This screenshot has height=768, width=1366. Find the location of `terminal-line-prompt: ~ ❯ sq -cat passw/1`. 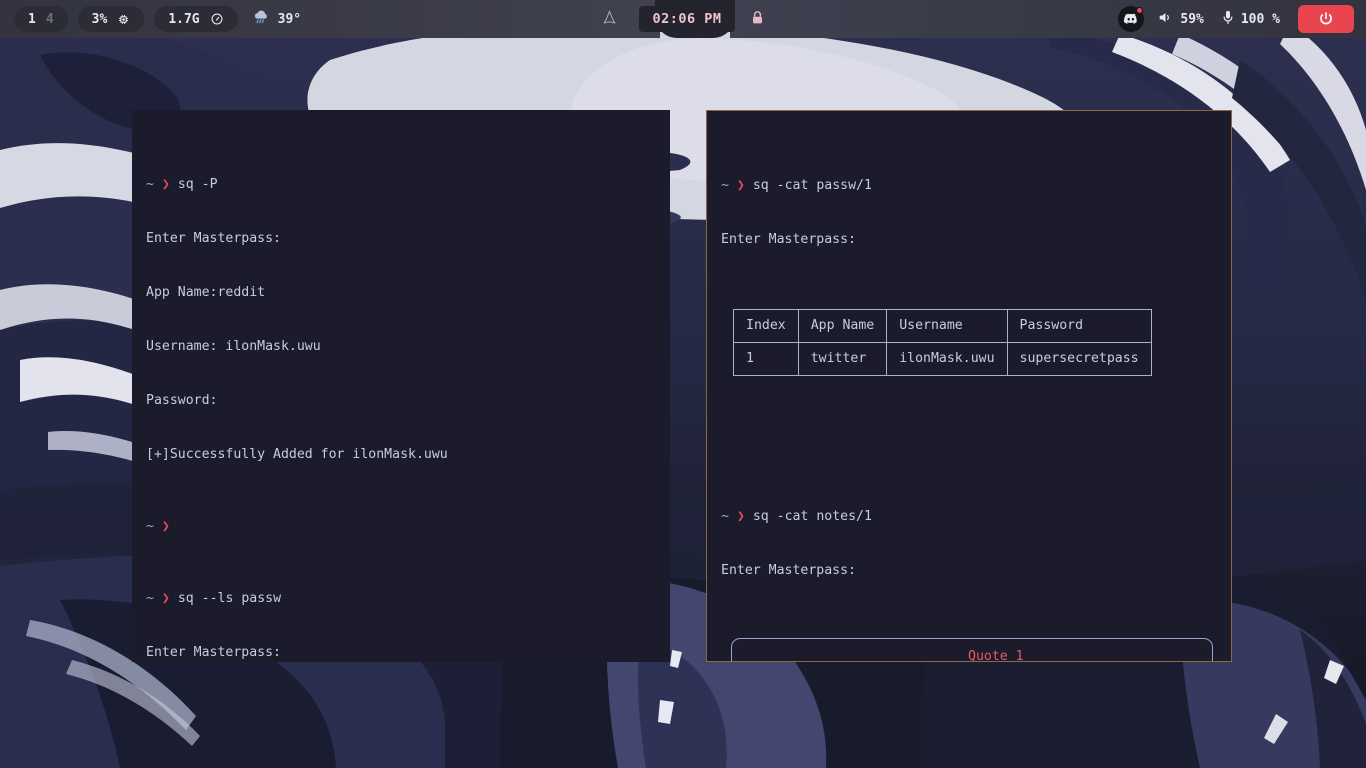

terminal-line-prompt: ~ ❯ sq -cat passw/1 is located at coordinates (969, 186).